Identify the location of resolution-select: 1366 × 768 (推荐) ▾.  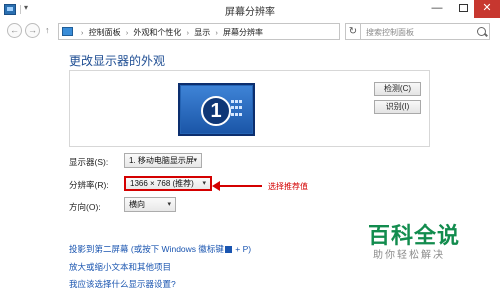
(168, 183).